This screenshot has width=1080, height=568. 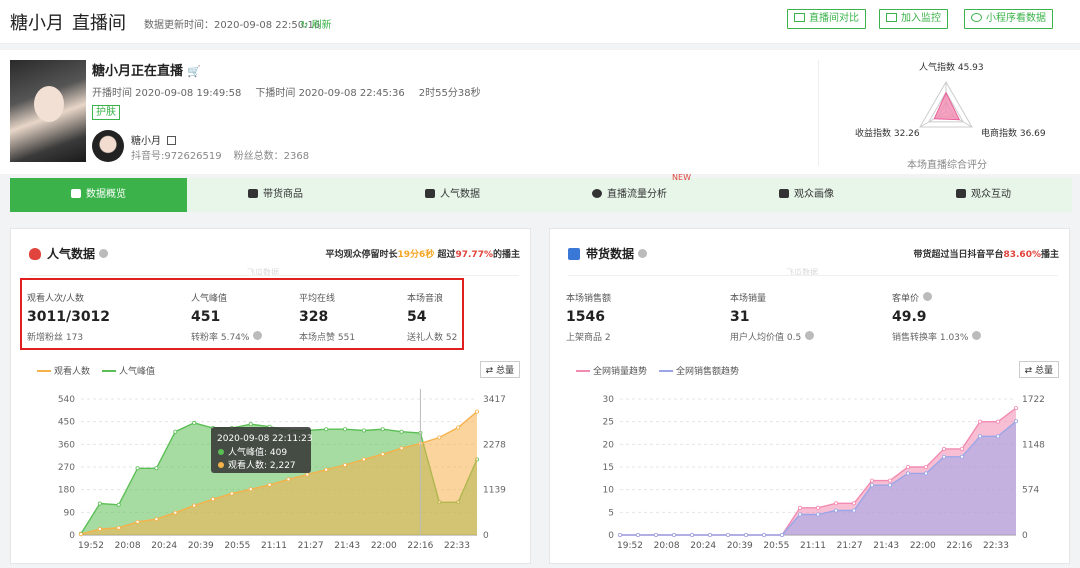 I want to click on sales-title: 带货数据, so click(x=608, y=253).